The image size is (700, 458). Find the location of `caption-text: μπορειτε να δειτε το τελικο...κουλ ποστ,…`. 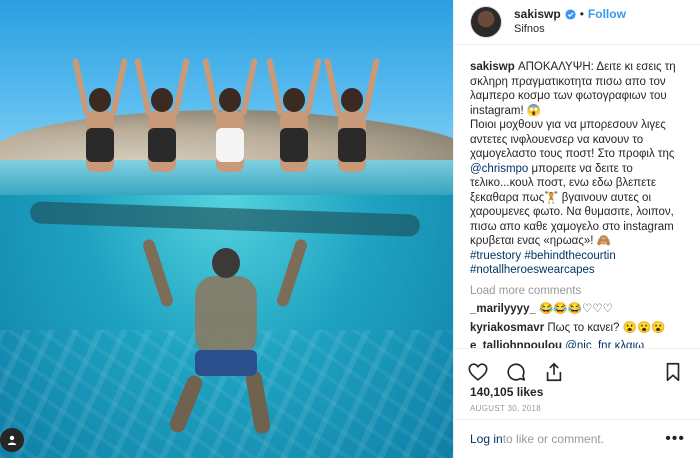

caption-text: μπορειτε να δειτε το τελικο...κουλ ποστ,… is located at coordinates (572, 205).